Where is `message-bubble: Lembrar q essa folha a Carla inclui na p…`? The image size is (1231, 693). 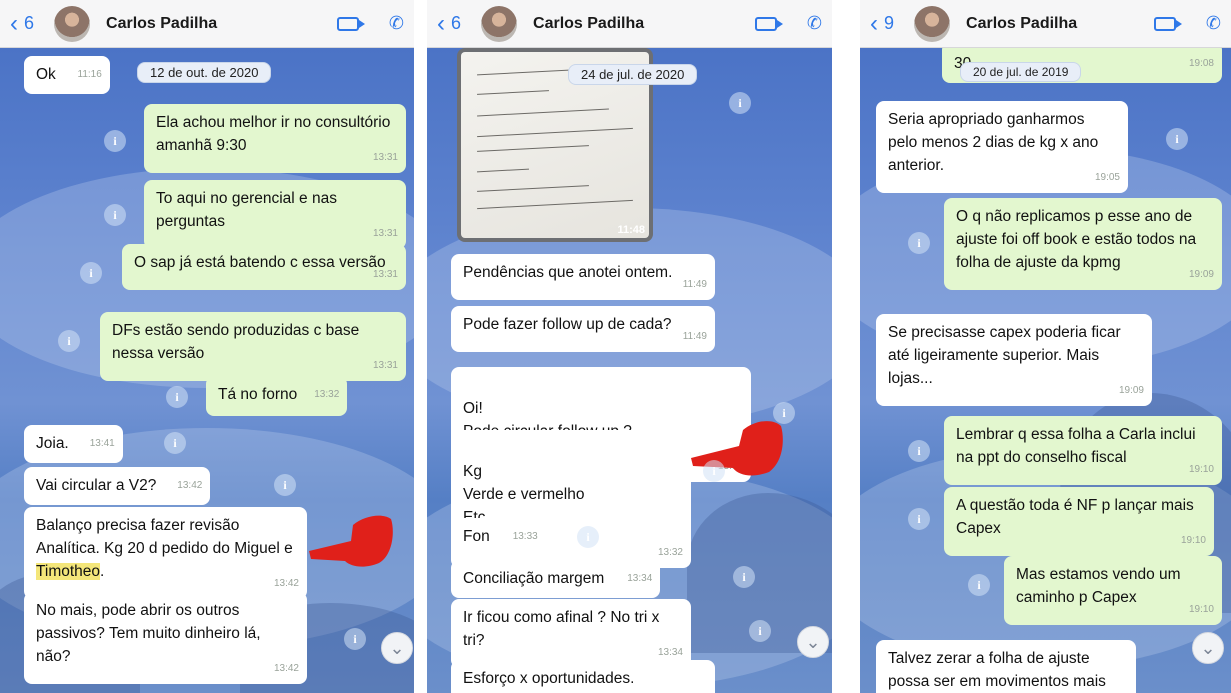
message-bubble: Lembrar q essa folha a Carla inclui na p… is located at coordinates (1083, 450).